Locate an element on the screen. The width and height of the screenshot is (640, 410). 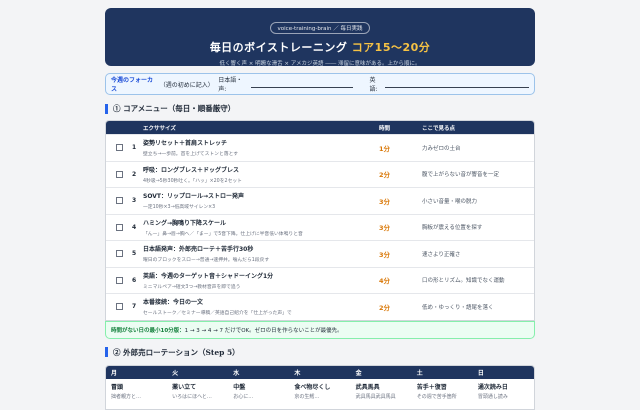
exercise-title: 姿勢リセット＋首肩ストレッチ is located at coordinates (185, 144).